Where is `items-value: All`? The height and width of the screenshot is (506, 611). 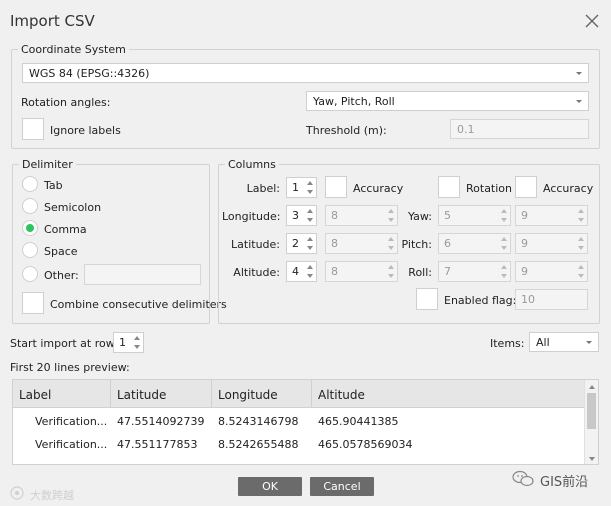
items-value: All is located at coordinates (543, 342).